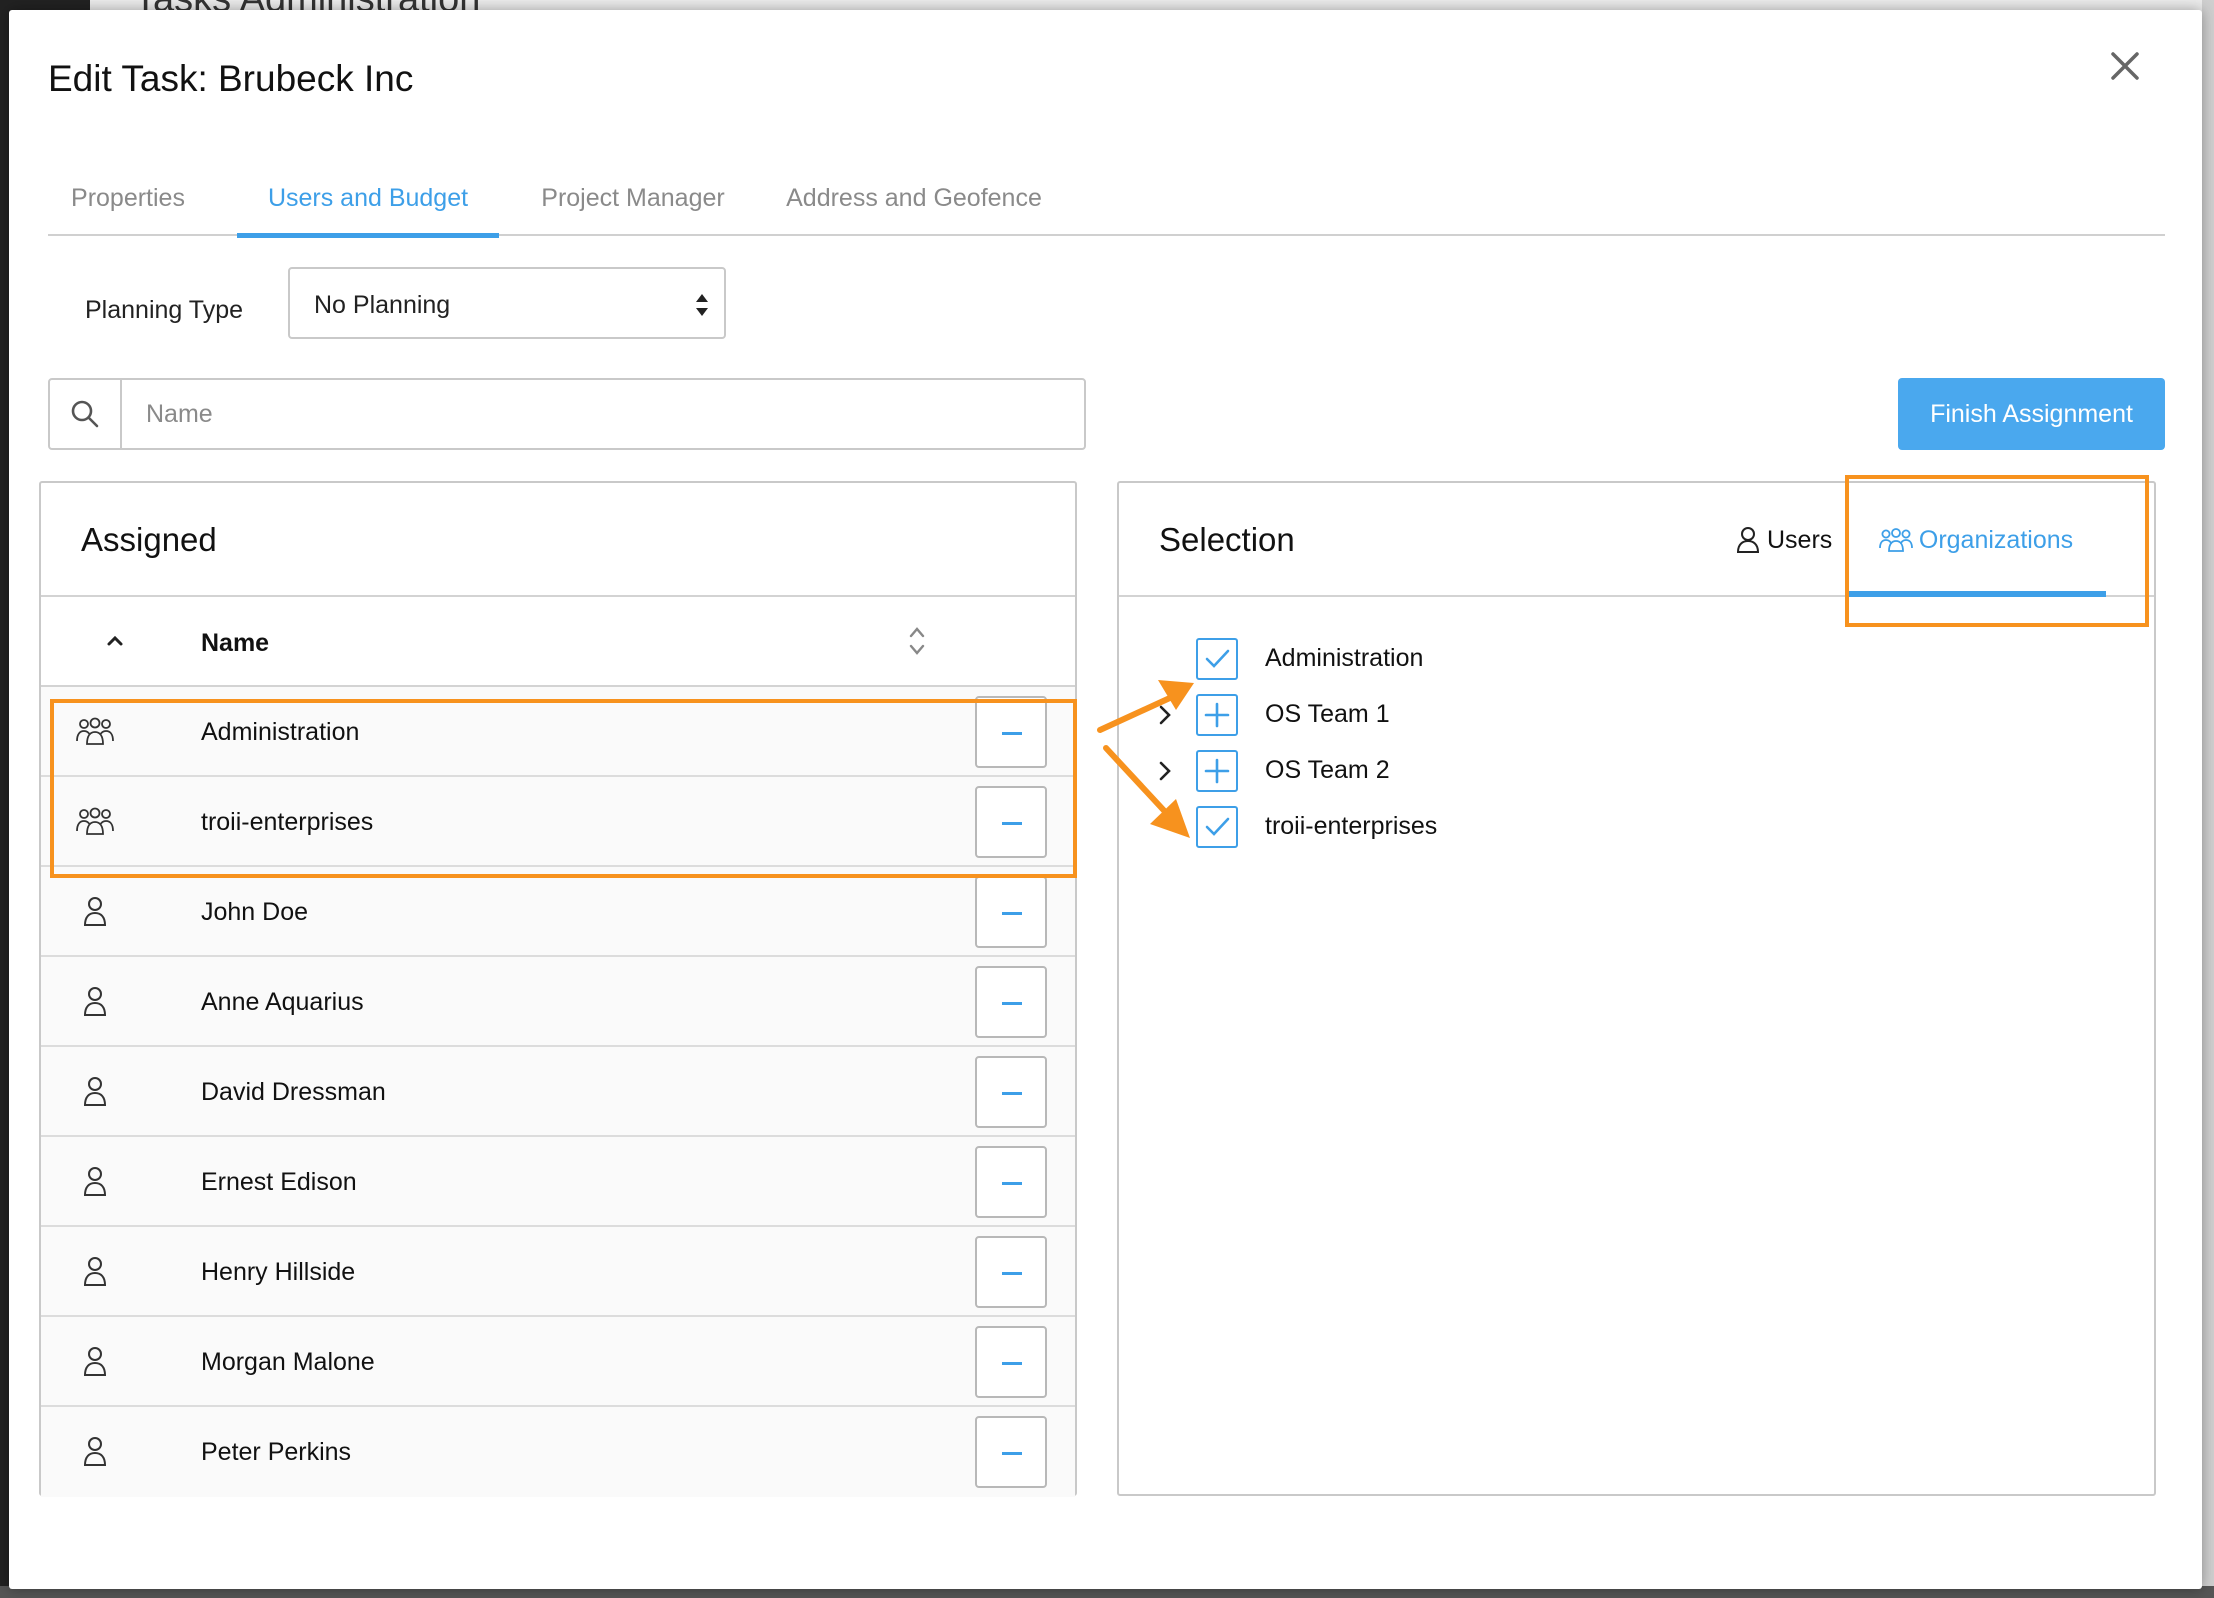  Describe the element at coordinates (633, 198) in the screenshot. I see `tab-project-manager: Project Manager` at that location.